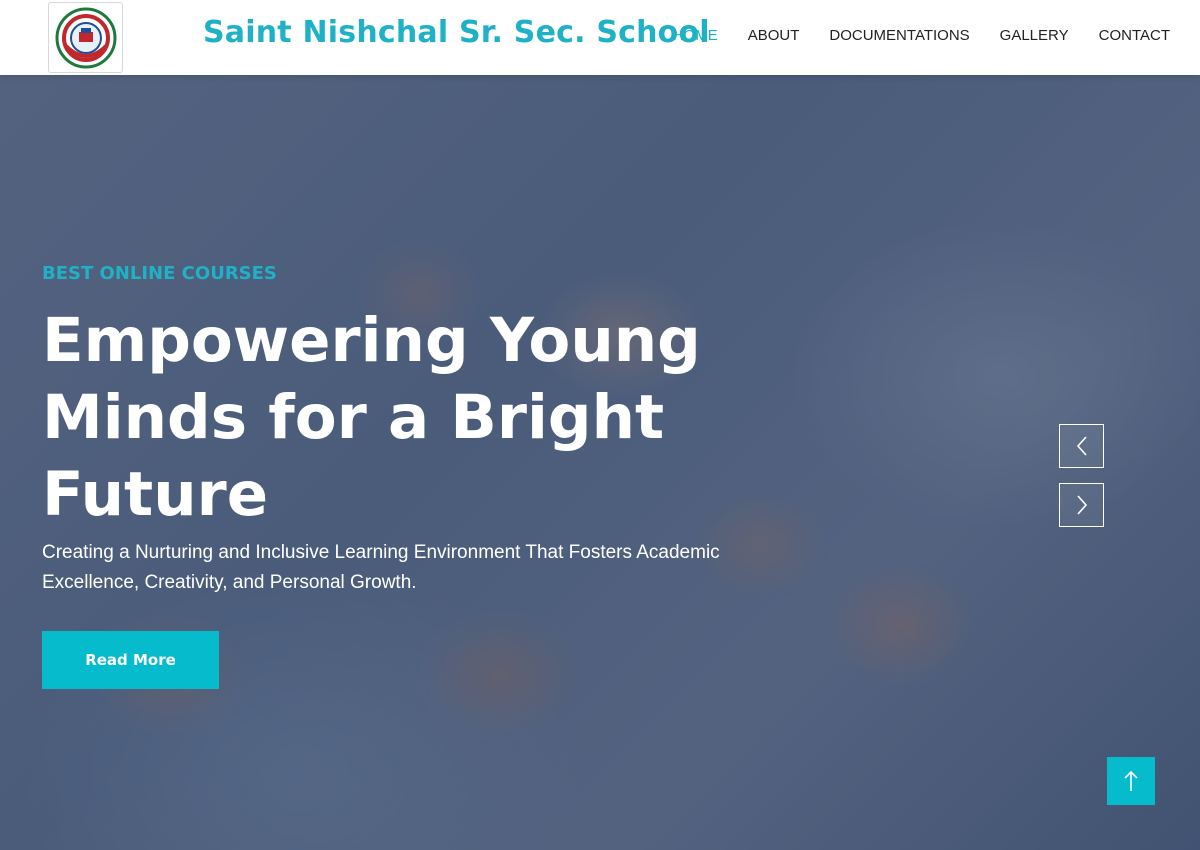 This screenshot has width=1200, height=850. I want to click on school-crest-icon, so click(85, 37).